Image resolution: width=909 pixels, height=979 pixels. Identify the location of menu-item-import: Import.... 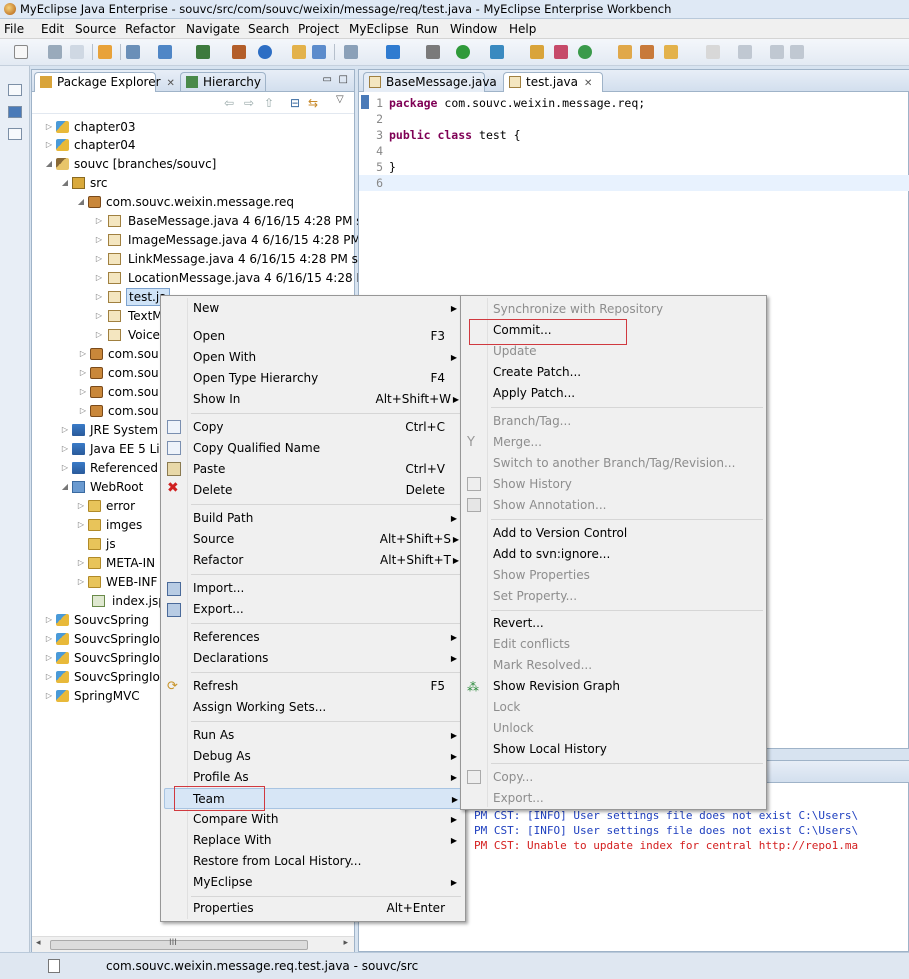
(313, 588).